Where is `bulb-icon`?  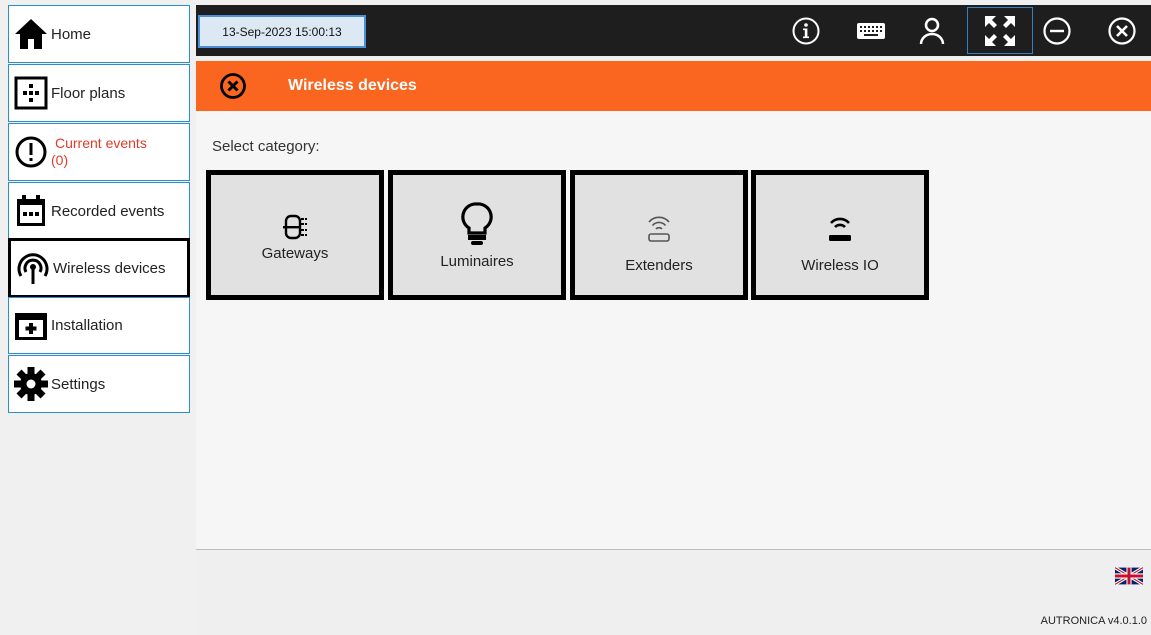
bulb-icon is located at coordinates (477, 224).